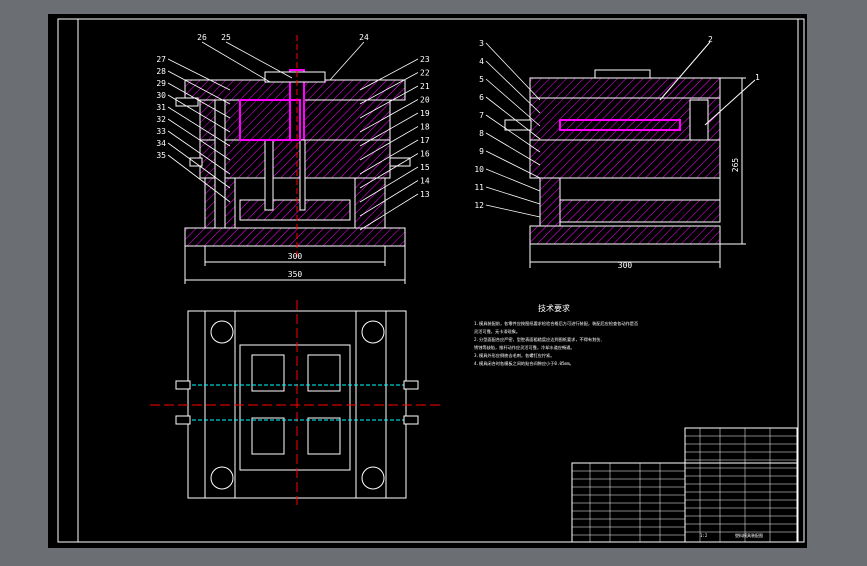  What do you see at coordinates (161, 119) in the screenshot?
I see `left-callout-32: 32` at bounding box center [161, 119].